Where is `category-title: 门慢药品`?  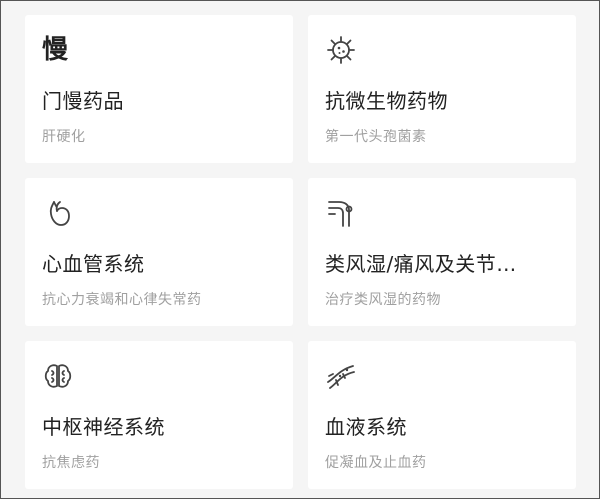 category-title: 门慢药品 is located at coordinates (83, 101).